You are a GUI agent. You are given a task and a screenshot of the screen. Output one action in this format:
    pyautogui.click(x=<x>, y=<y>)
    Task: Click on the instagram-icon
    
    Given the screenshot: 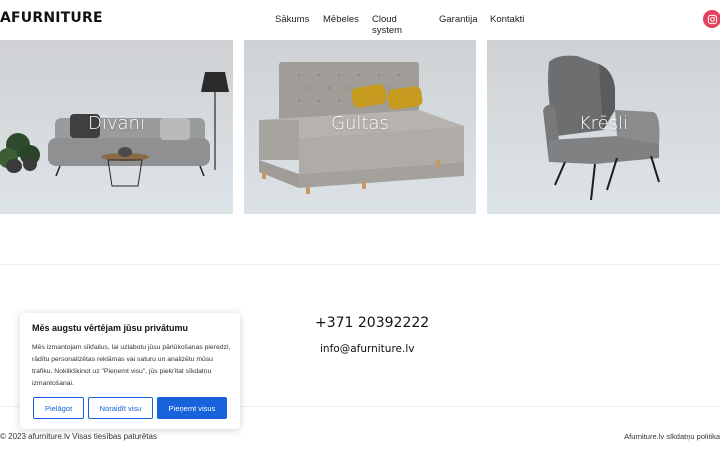 What is the action you would take?
    pyautogui.click(x=711, y=19)
    